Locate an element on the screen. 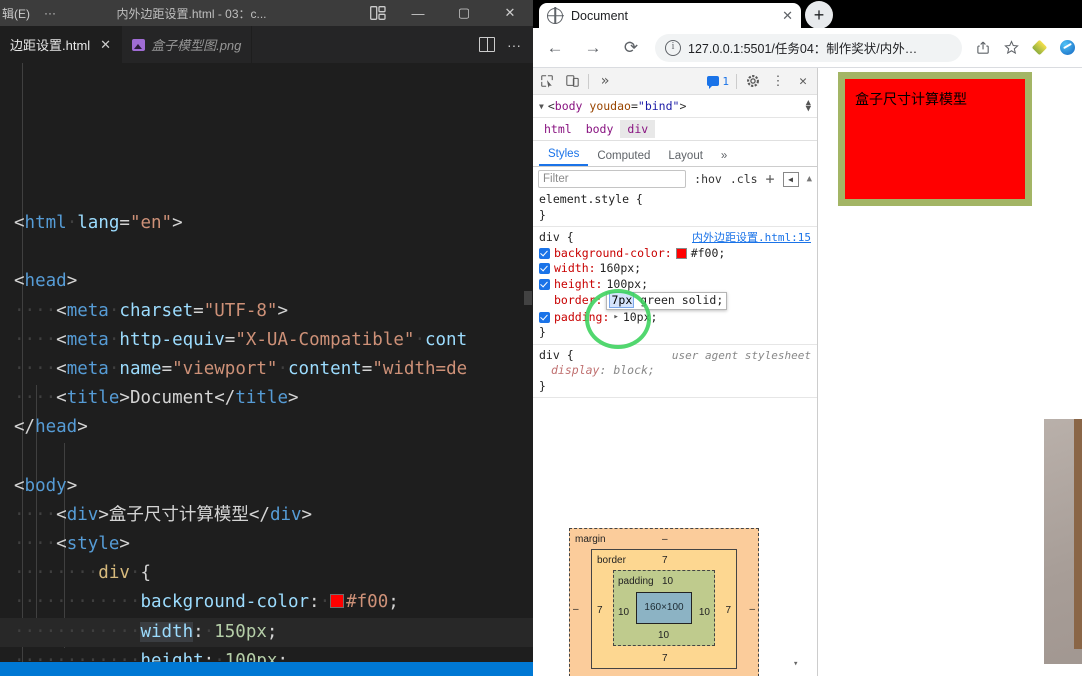 Image resolution: width=1082 pixels, height=676 pixels. hov-toggle: :hov is located at coordinates (708, 179).